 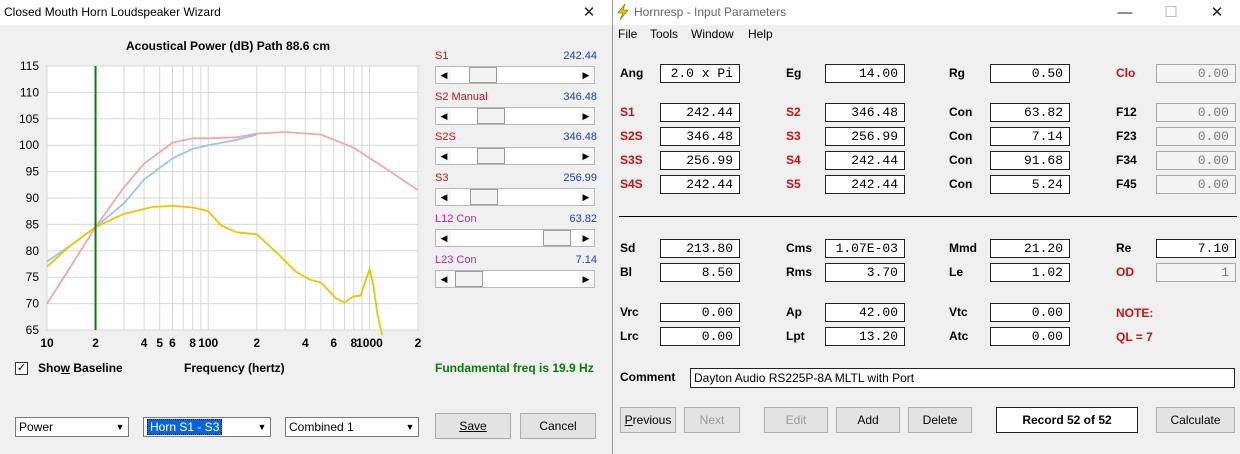 I want to click on hornresp-titlebar: Hornresp - Input Parameters — ☐ ✕, so click(x=926, y=12).